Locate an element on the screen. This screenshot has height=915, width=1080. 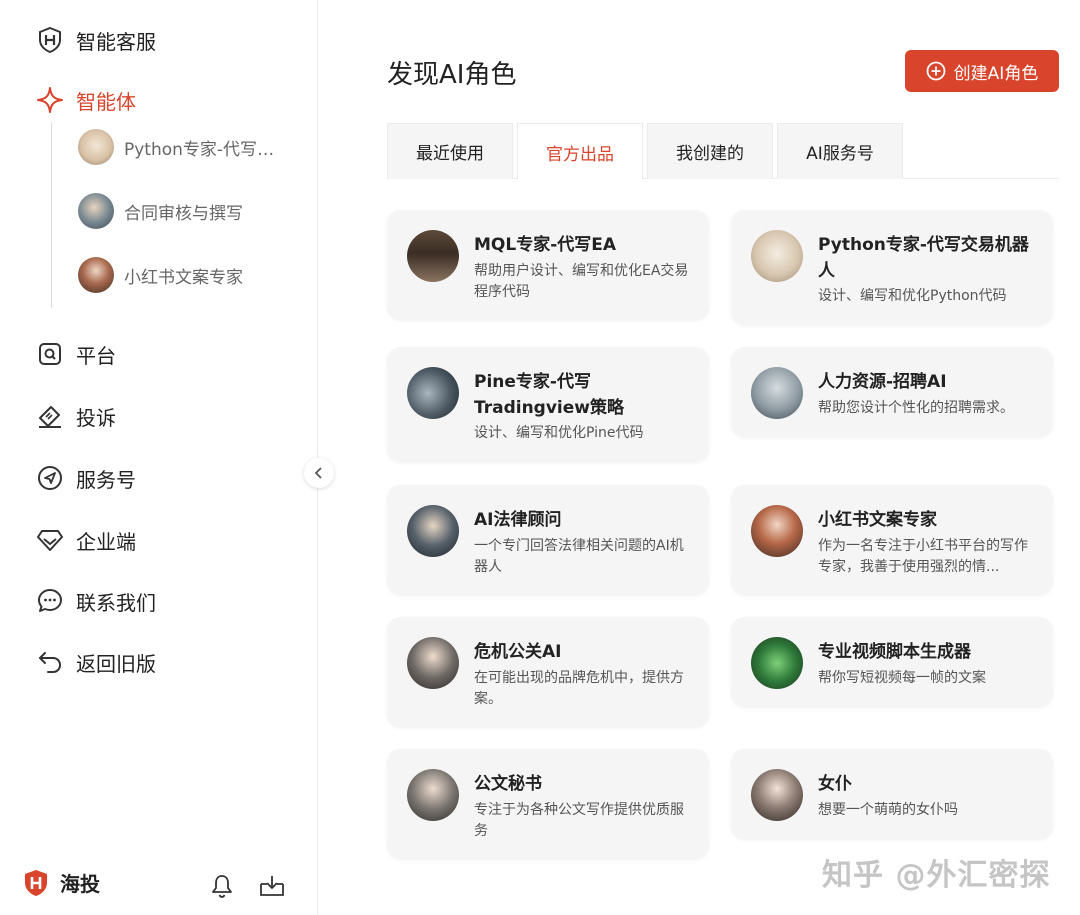
collapse-sidebar-button is located at coordinates (319, 473).